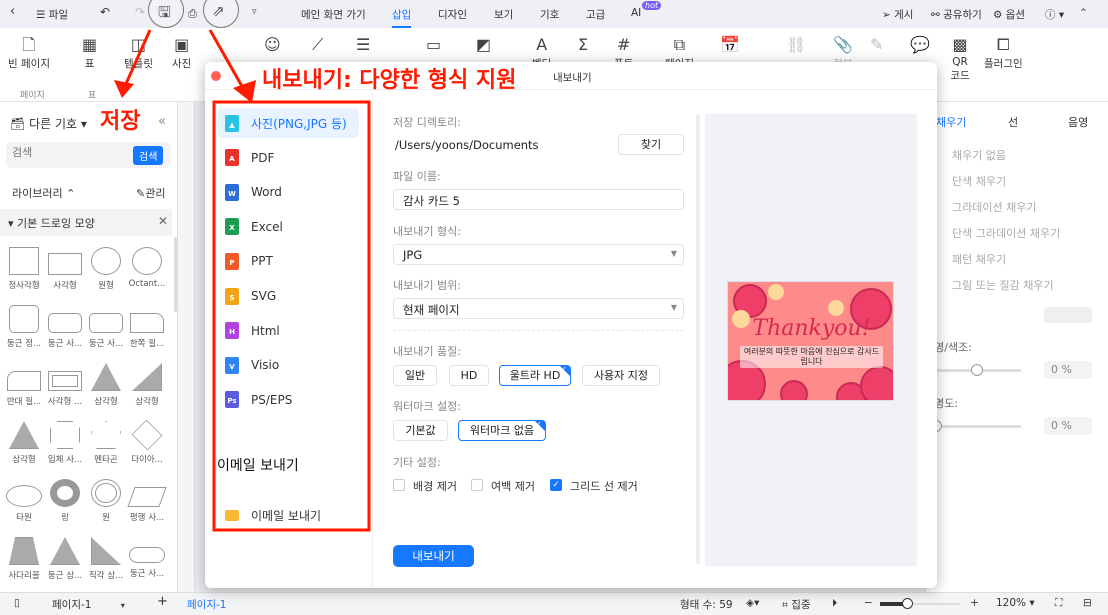  I want to click on arrow-export, so click(226, 59).